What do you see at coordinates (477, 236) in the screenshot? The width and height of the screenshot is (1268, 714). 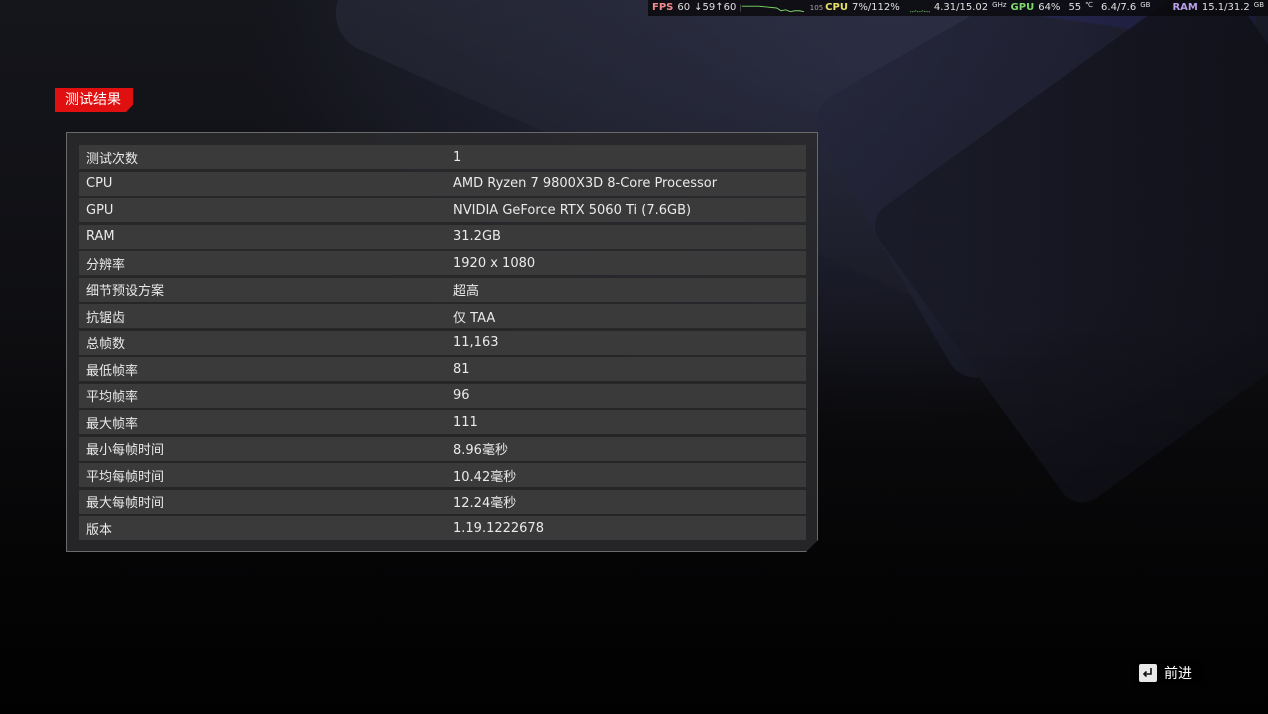 I see `result-value: 31.2GB` at bounding box center [477, 236].